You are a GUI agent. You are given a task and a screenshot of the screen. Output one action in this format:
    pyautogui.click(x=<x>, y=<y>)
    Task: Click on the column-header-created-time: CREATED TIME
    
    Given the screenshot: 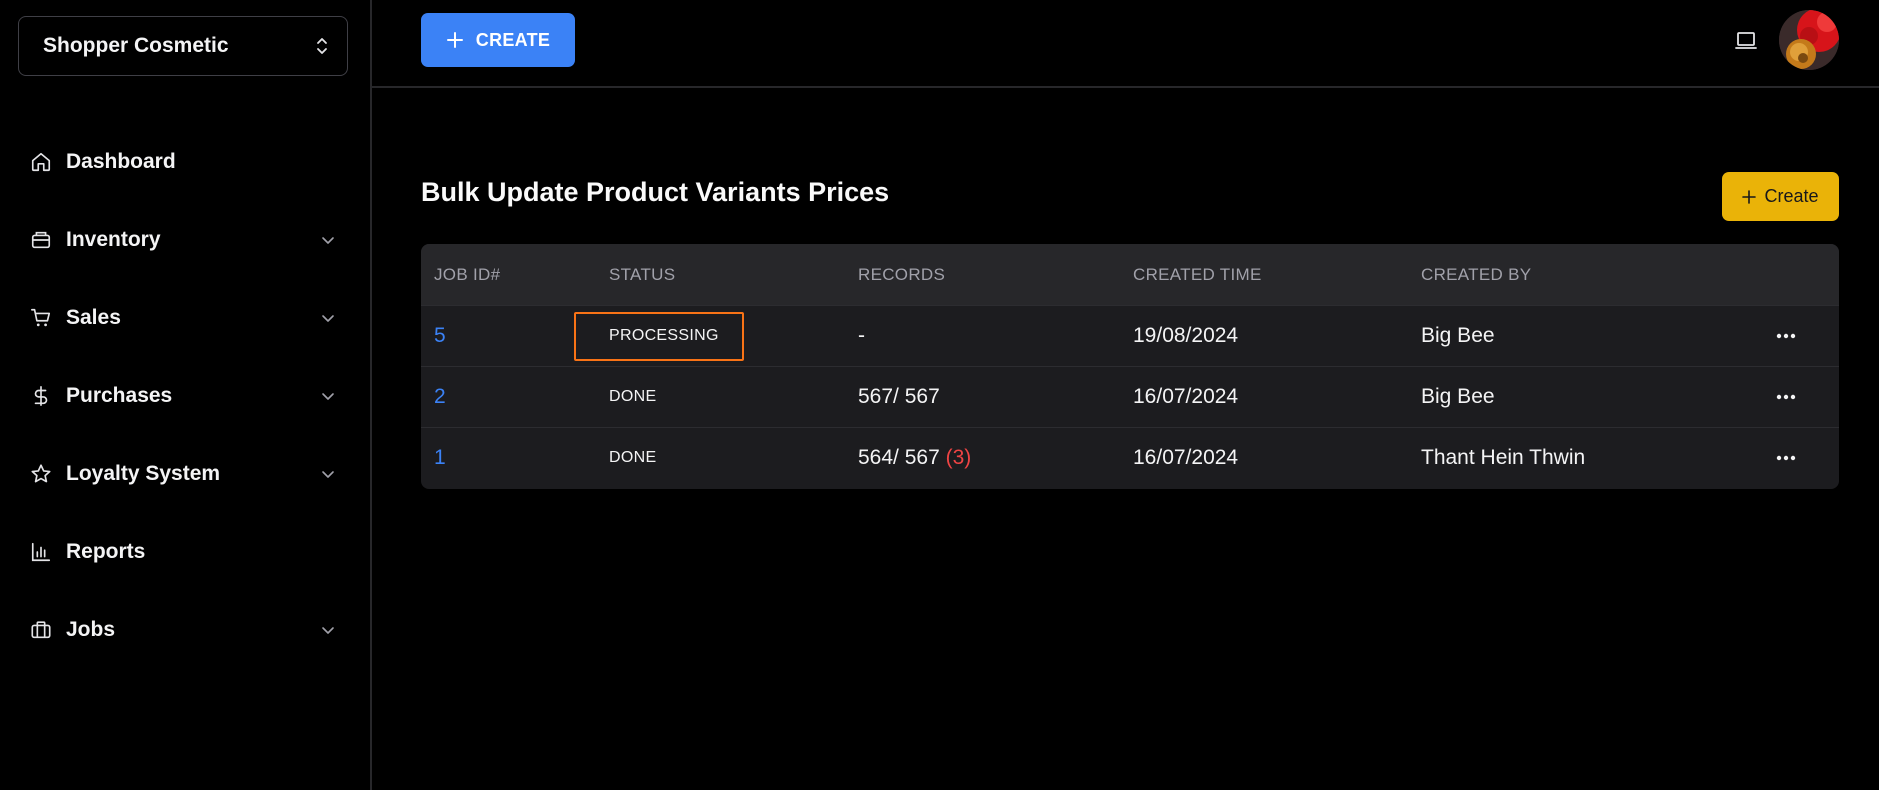 What is the action you would take?
    pyautogui.click(x=1197, y=275)
    